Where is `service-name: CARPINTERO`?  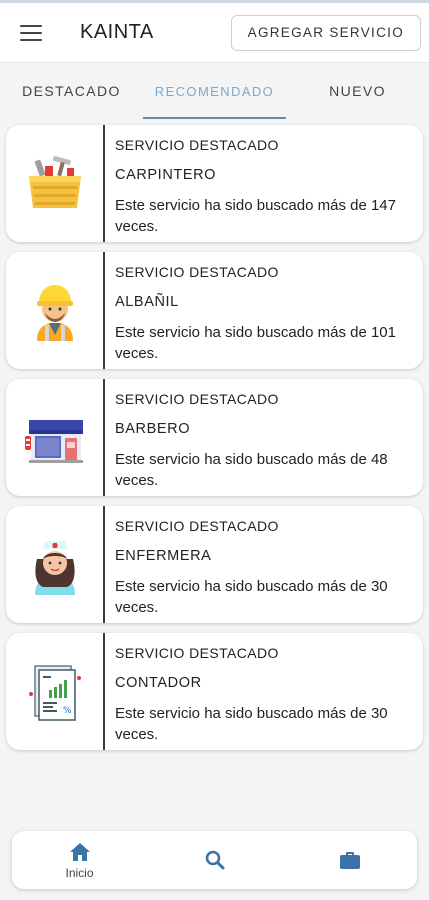 service-name: CARPINTERO is located at coordinates (166, 175).